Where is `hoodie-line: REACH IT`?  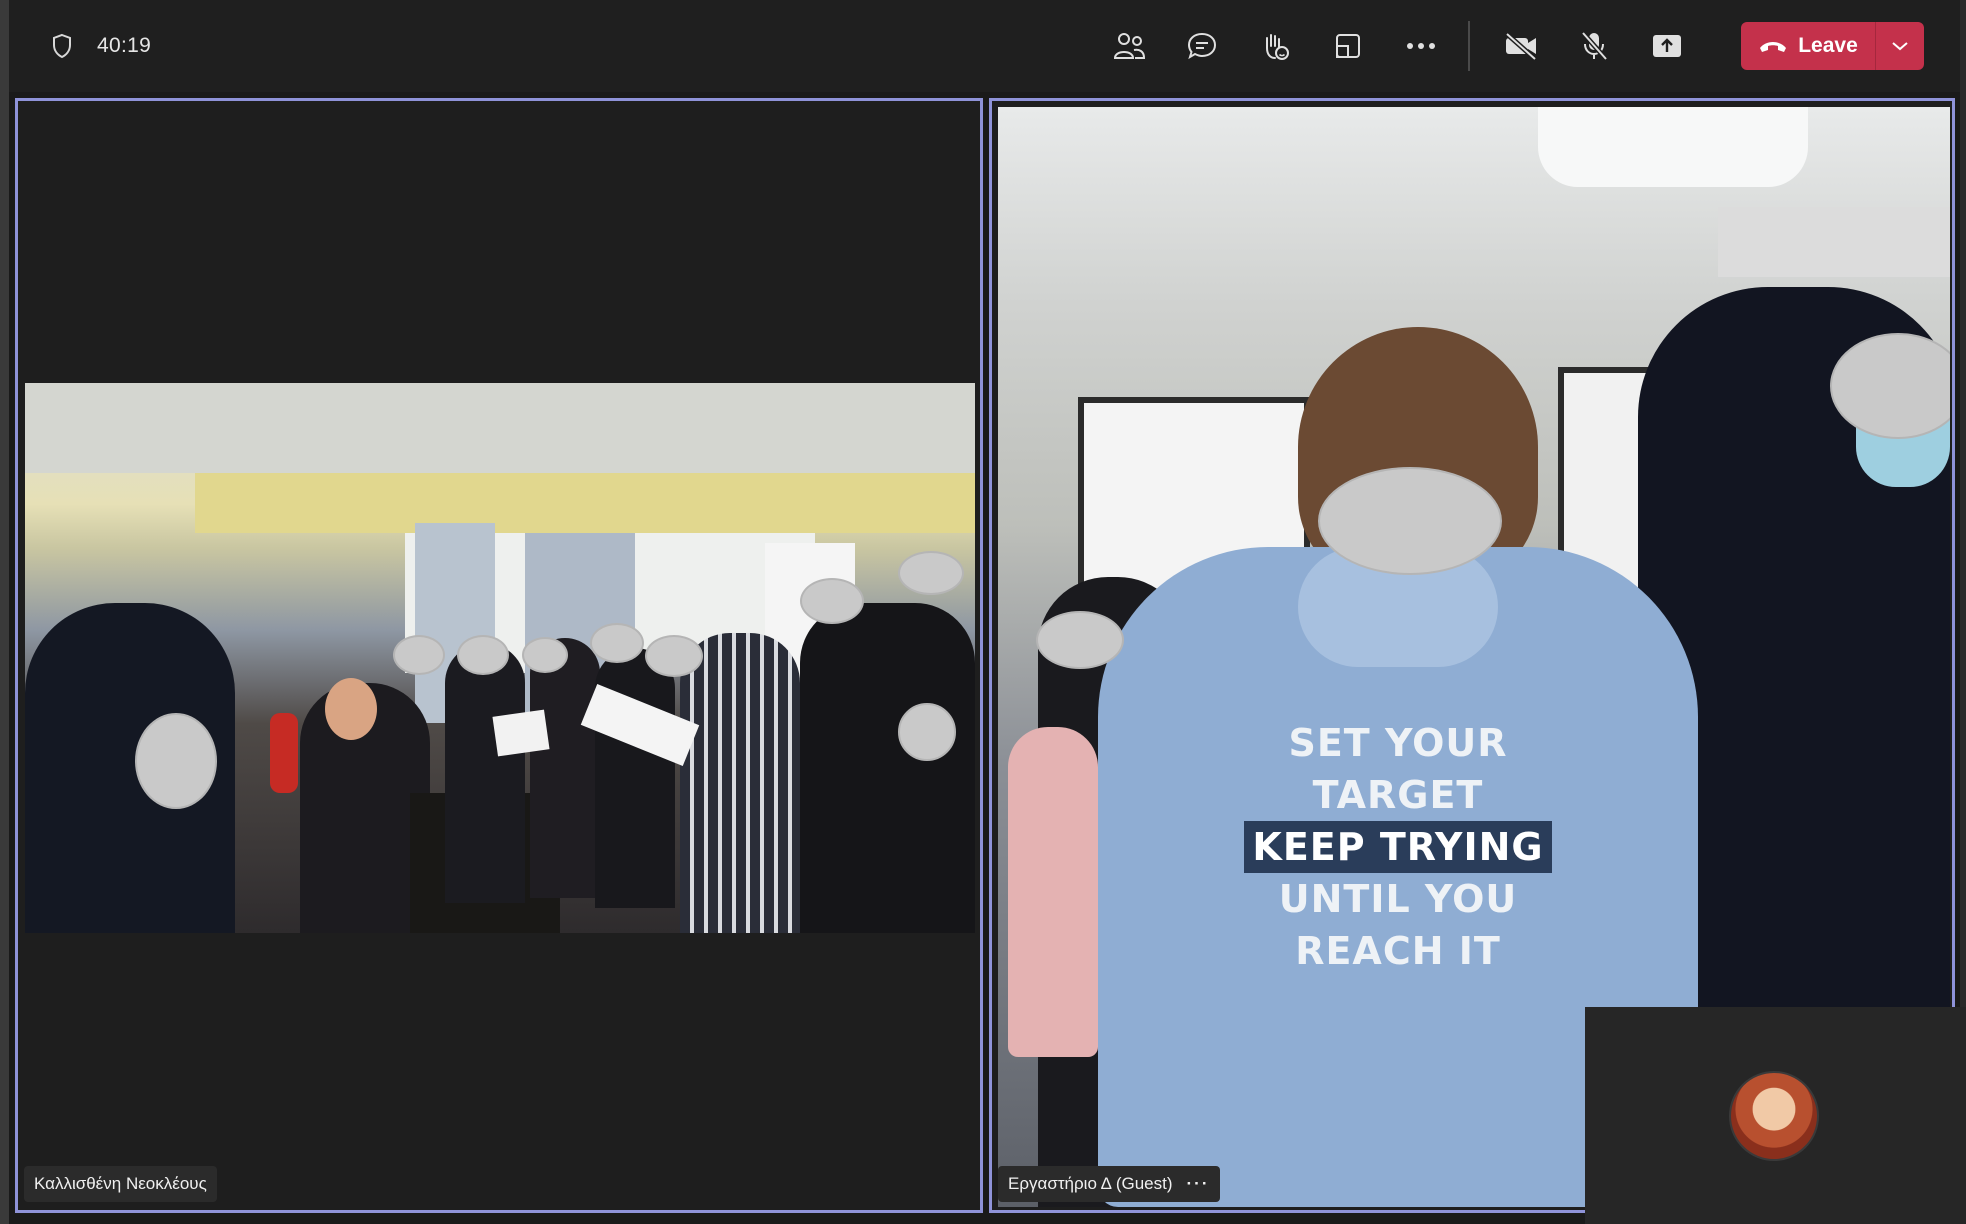 hoodie-line: REACH IT is located at coordinates (1398, 951).